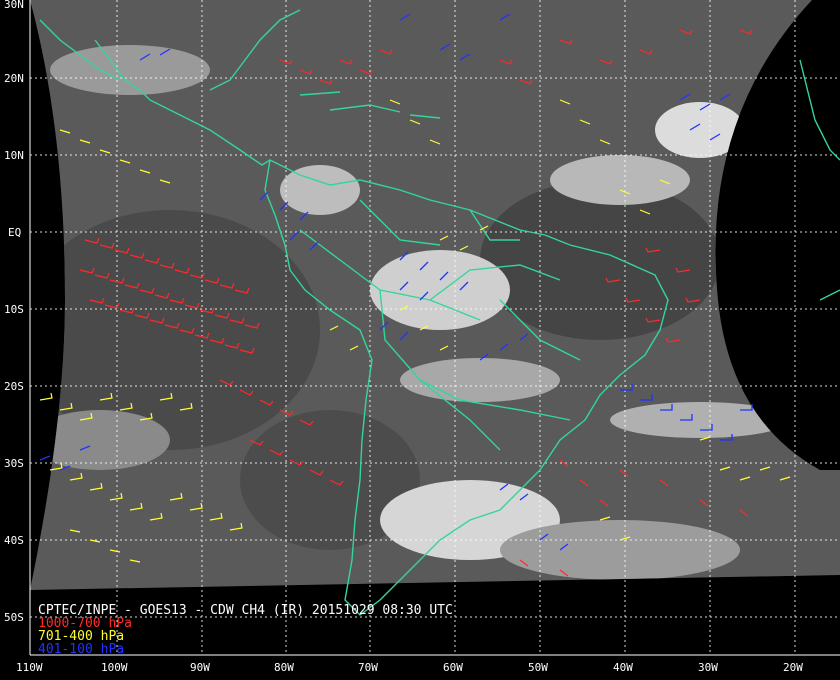 The image size is (840, 680). I want to click on lon-label: 100W, so click(114, 667).